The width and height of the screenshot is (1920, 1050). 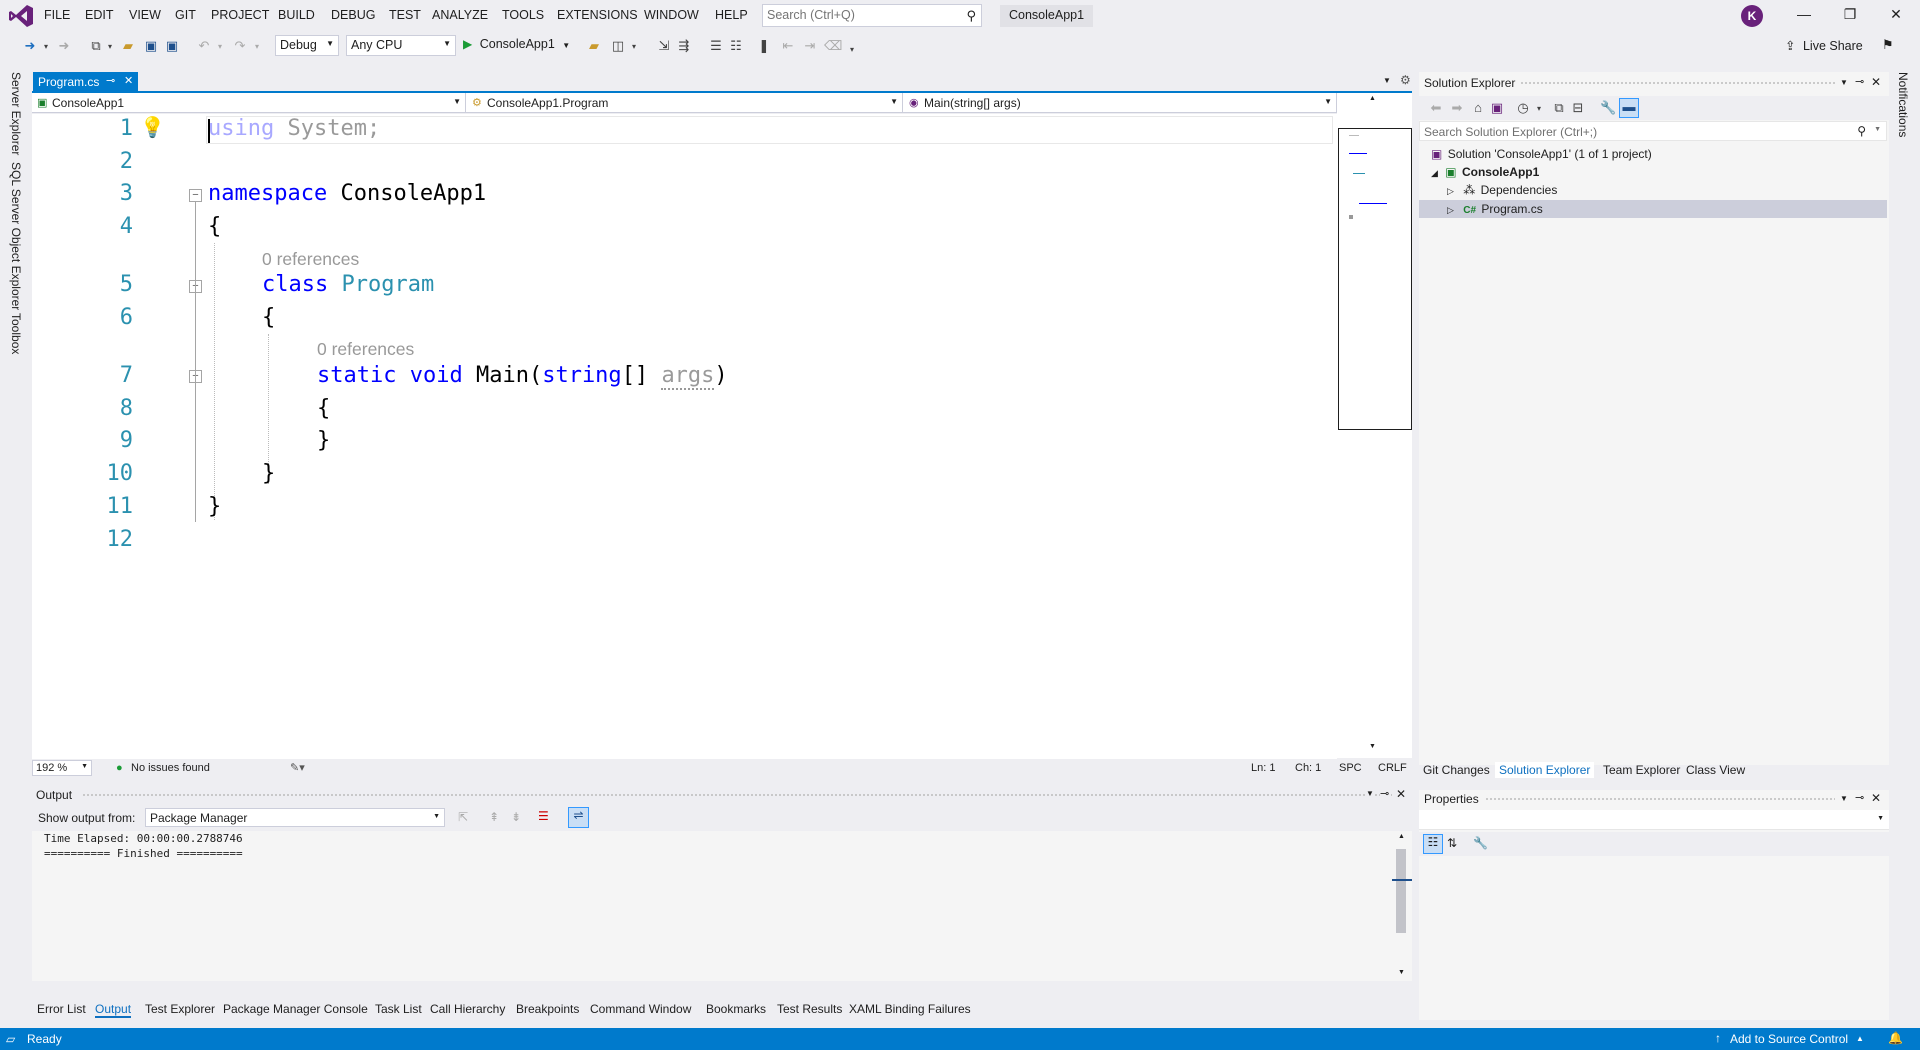 I want to click on menu-analyze: ANALYZE, so click(x=460, y=15).